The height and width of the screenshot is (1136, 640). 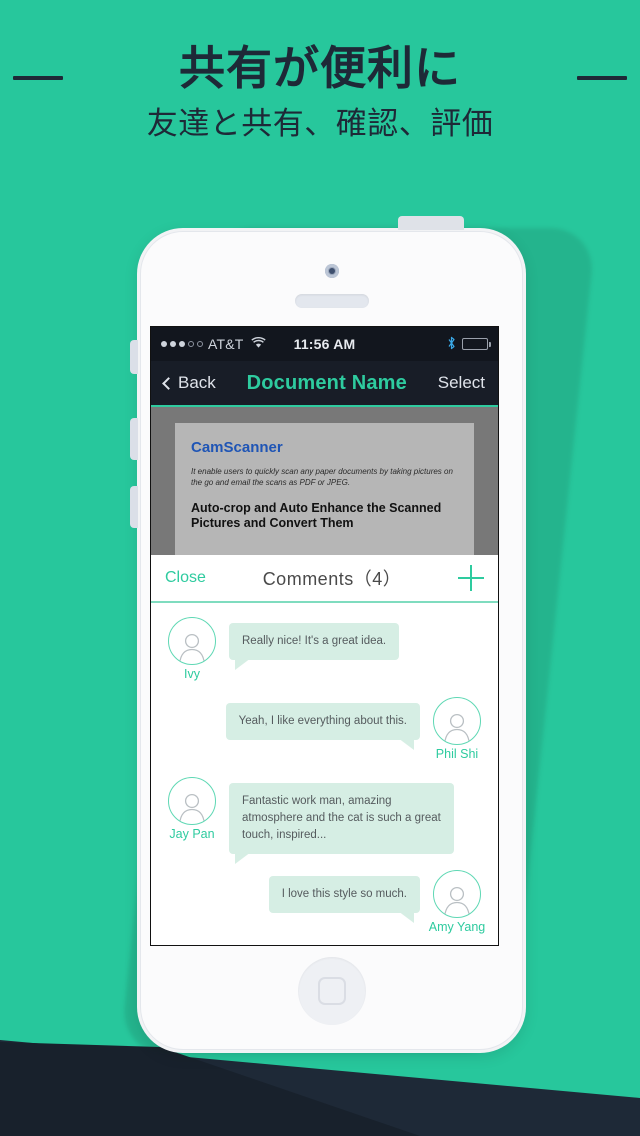 I want to click on clock-label: 11:56 AM, so click(x=324, y=344).